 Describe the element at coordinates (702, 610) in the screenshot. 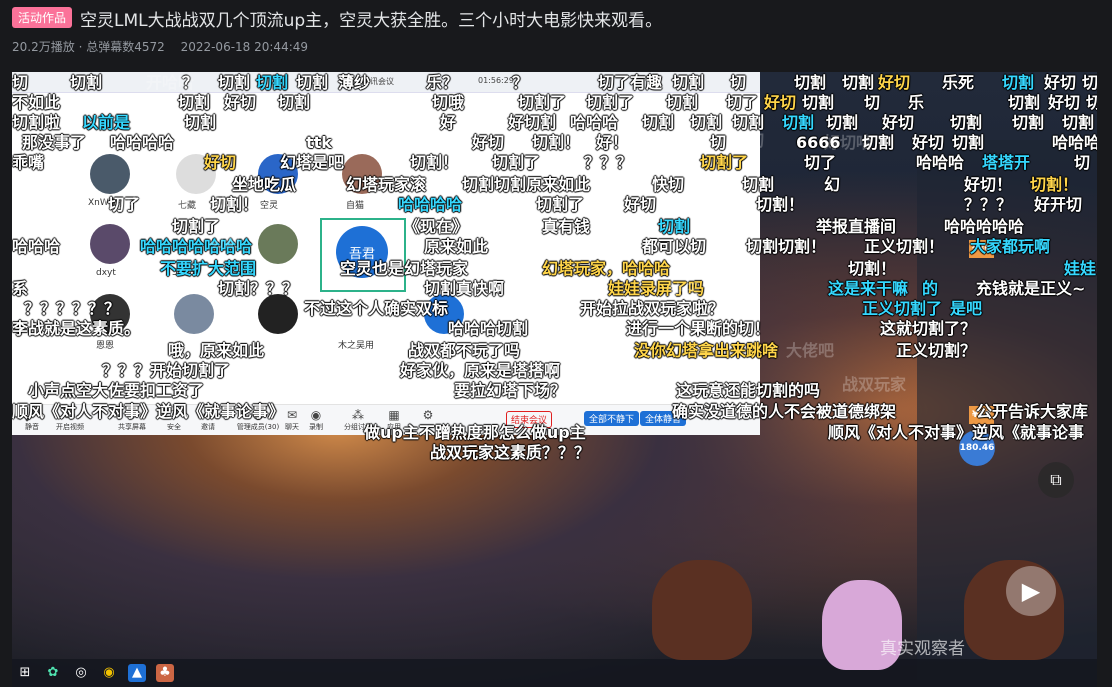

I see `chibi-character-image` at that location.